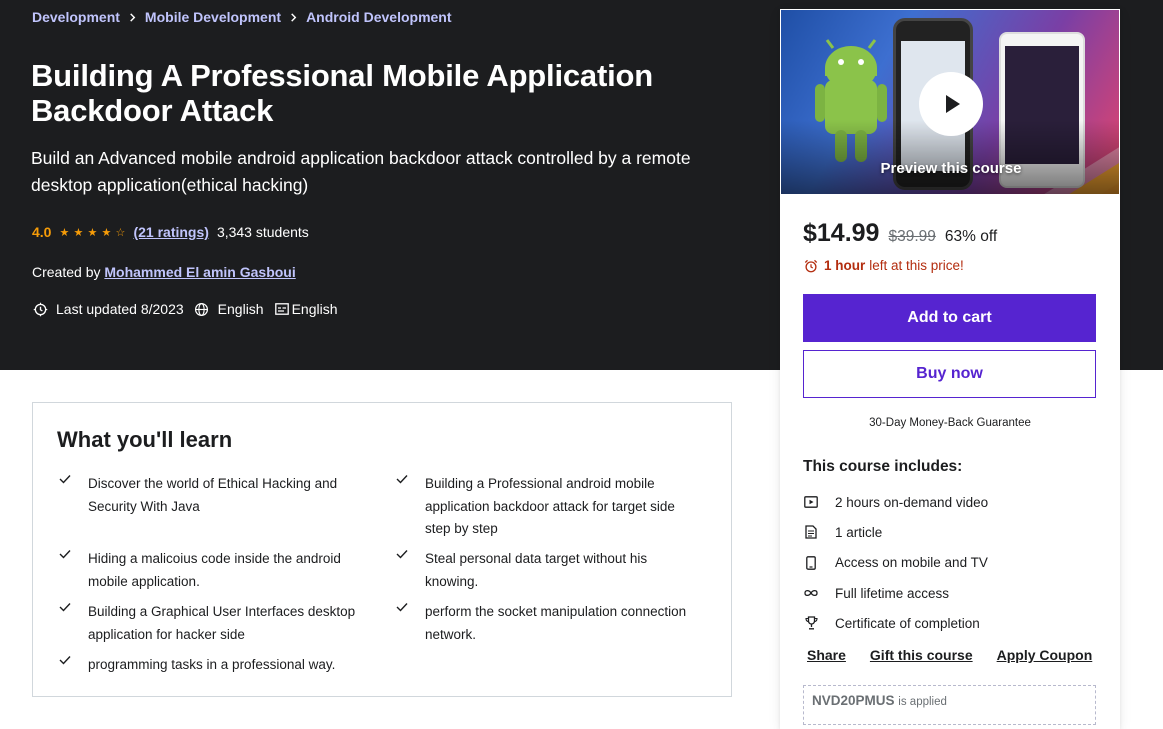  I want to click on price-timer: 1 hour left at this price!, so click(884, 265).